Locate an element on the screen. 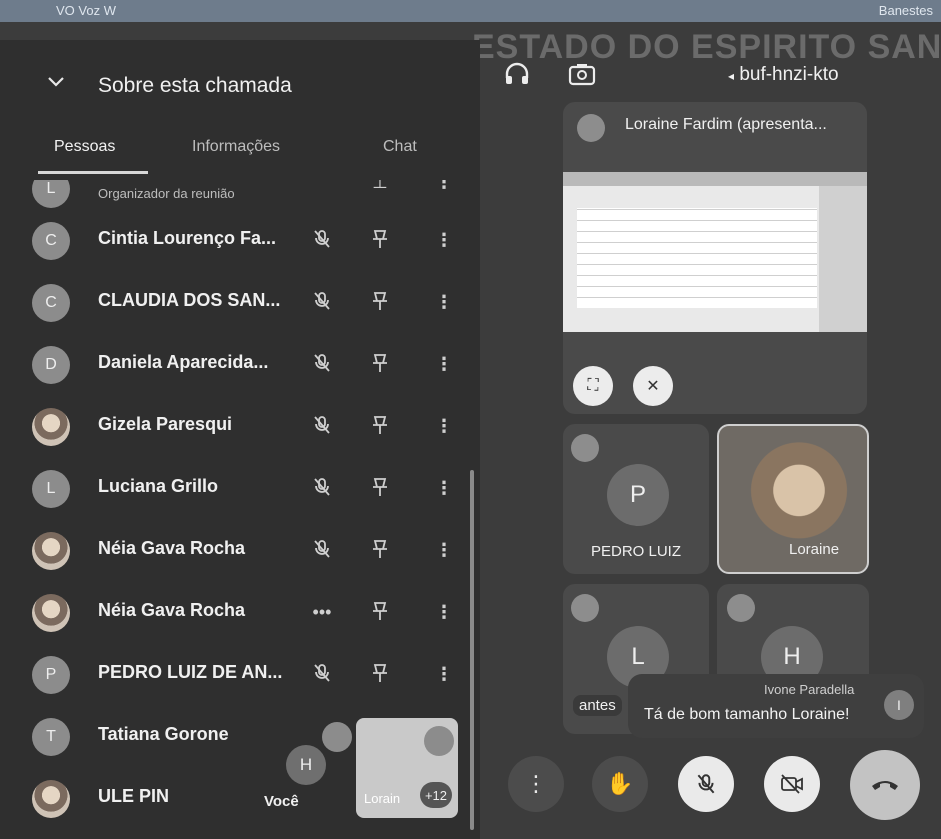 This screenshot has height=839, width=941. headphones-icon is located at coordinates (517, 74).